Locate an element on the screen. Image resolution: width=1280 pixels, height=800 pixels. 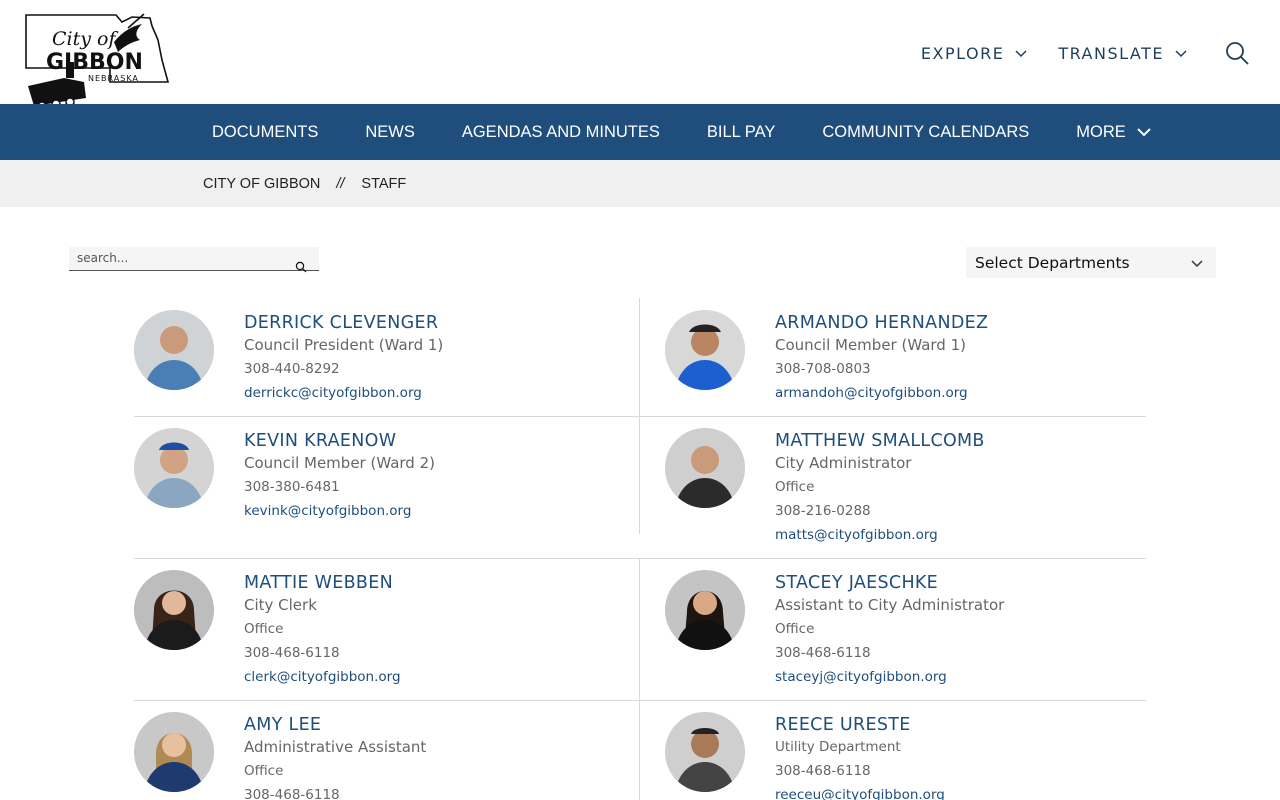
city-logo: City of GIBBON NEBRASKA is located at coordinates (98, 62).